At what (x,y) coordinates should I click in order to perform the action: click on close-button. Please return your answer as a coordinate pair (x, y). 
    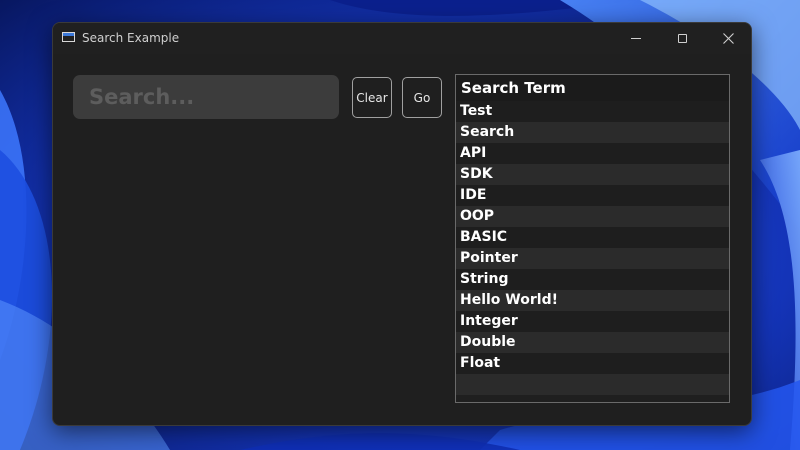
    Looking at the image, I should click on (728, 38).